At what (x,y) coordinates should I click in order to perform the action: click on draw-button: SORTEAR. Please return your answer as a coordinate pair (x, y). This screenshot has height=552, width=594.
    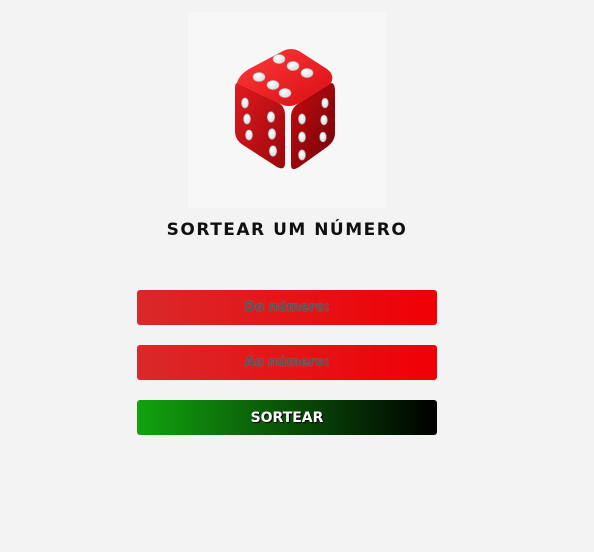
    Looking at the image, I should click on (287, 417).